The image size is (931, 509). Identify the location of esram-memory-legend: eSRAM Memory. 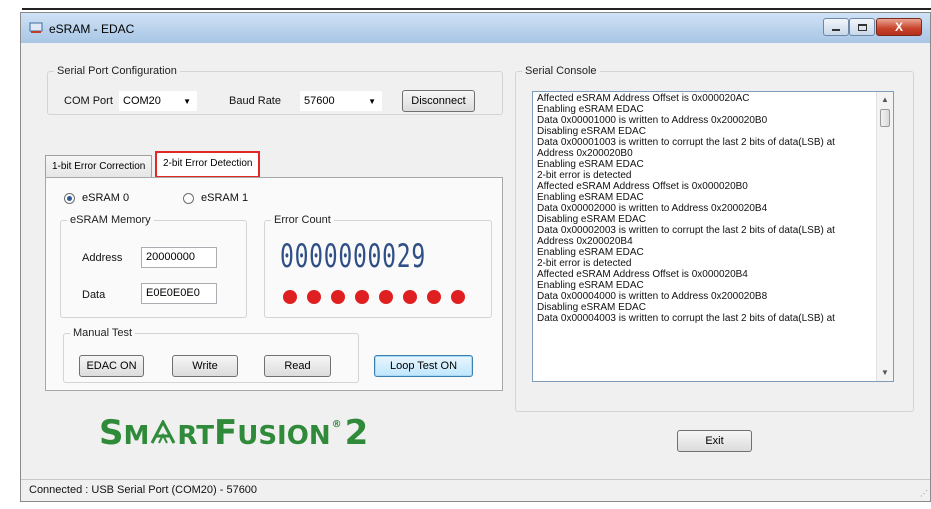
(110, 220).